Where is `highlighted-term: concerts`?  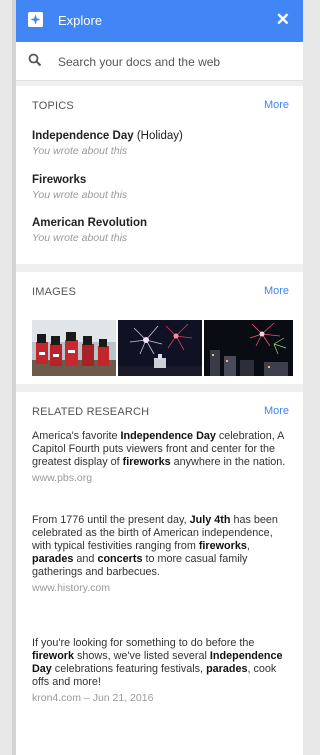 highlighted-term: concerts is located at coordinates (120, 559).